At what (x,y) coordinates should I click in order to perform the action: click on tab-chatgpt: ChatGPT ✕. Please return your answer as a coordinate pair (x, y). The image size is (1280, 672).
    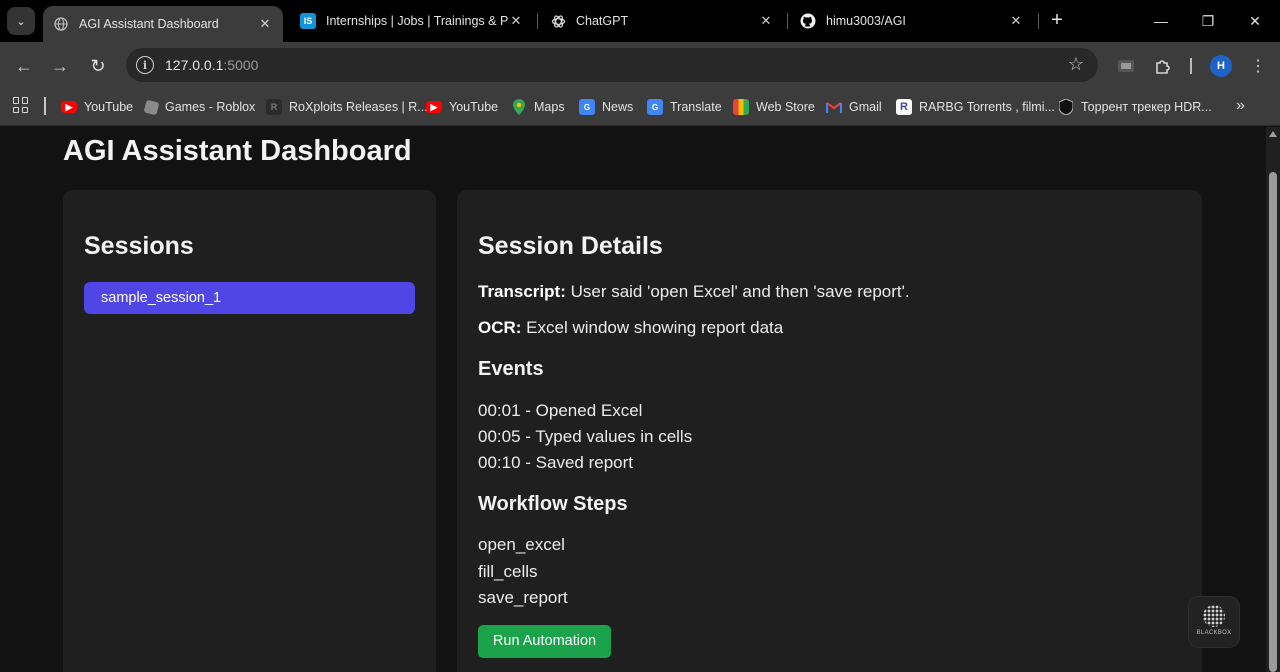
    Looking at the image, I should click on (662, 21).